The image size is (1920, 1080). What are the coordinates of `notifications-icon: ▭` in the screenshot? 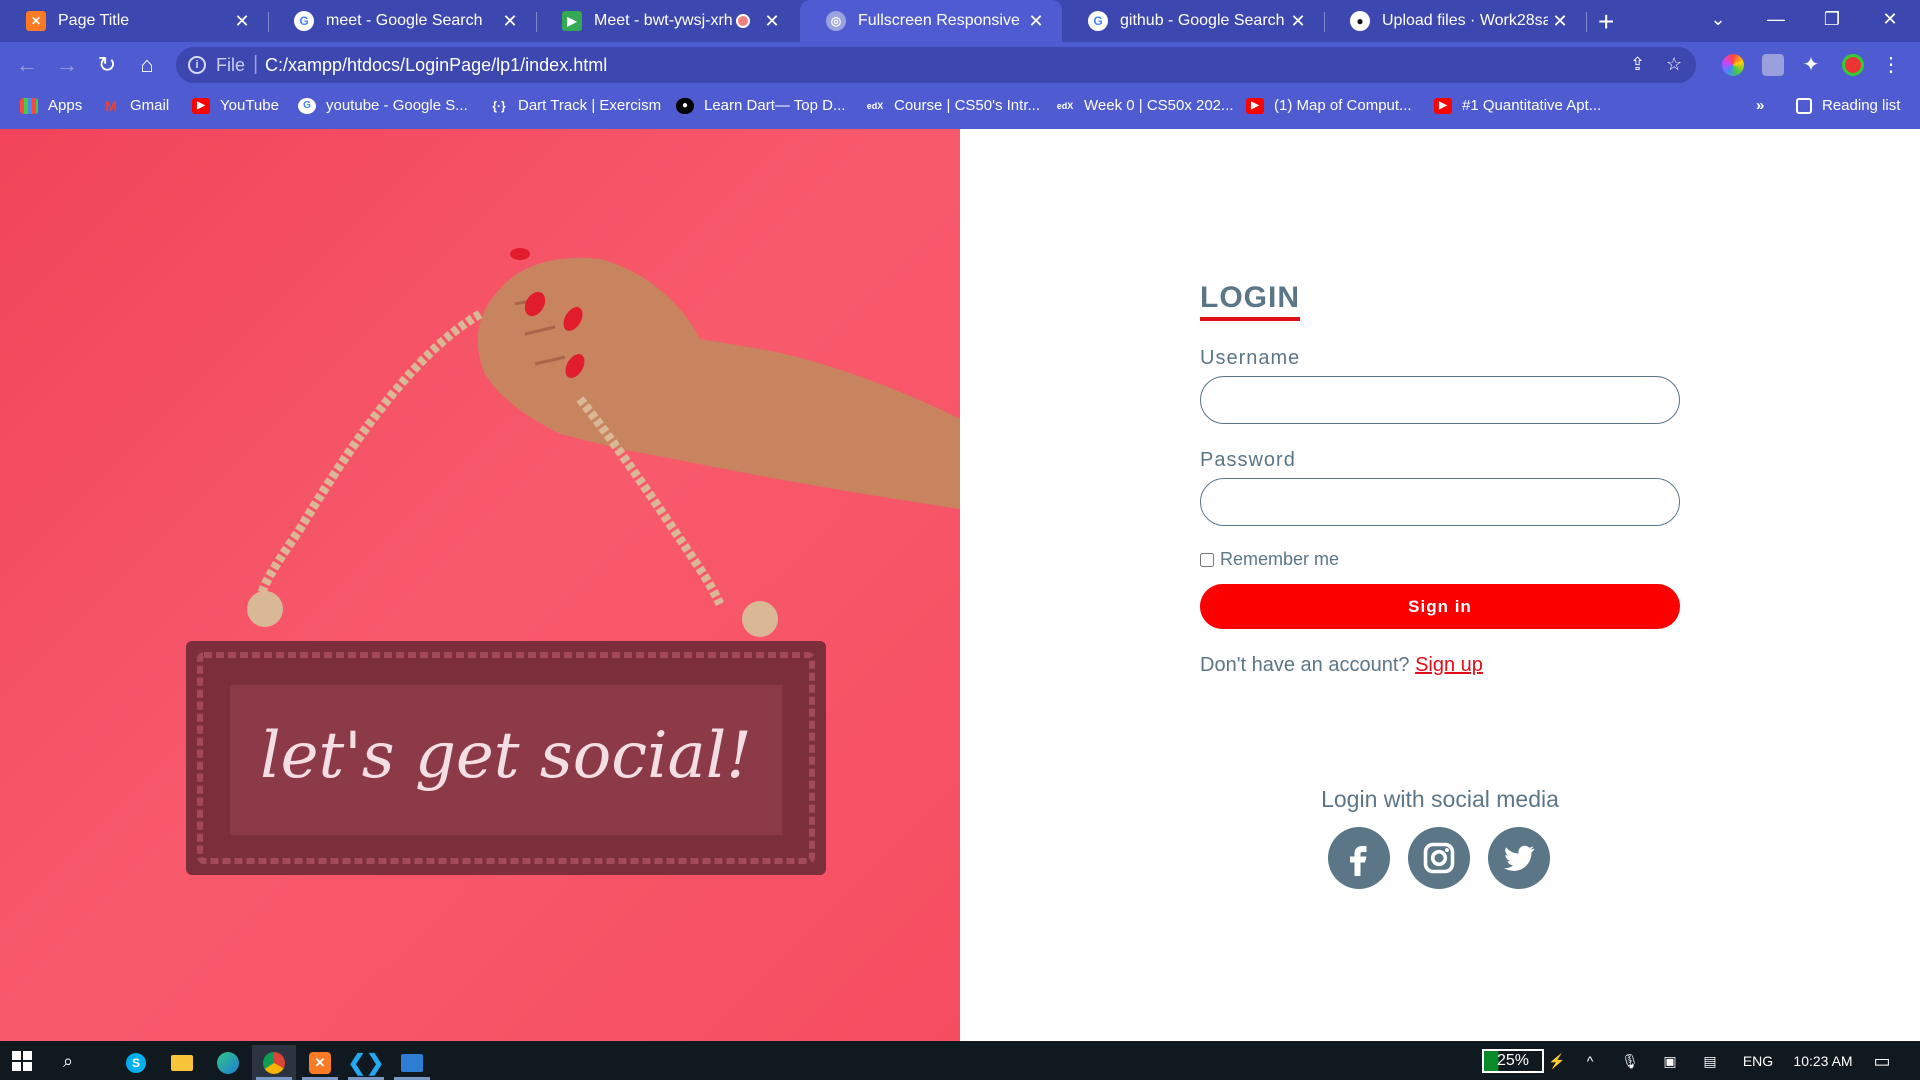 It's located at (1882, 1061).